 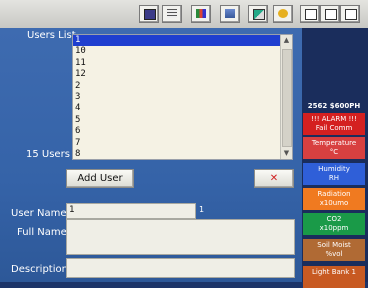 What do you see at coordinates (72, 210) in the screenshot?
I see `user-name-value: 1` at bounding box center [72, 210].